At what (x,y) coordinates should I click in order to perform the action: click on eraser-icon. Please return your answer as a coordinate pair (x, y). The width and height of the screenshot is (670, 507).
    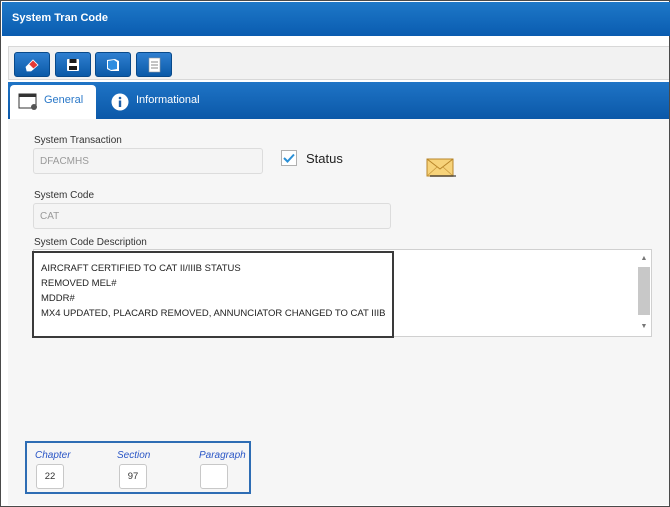
    Looking at the image, I should click on (32, 65).